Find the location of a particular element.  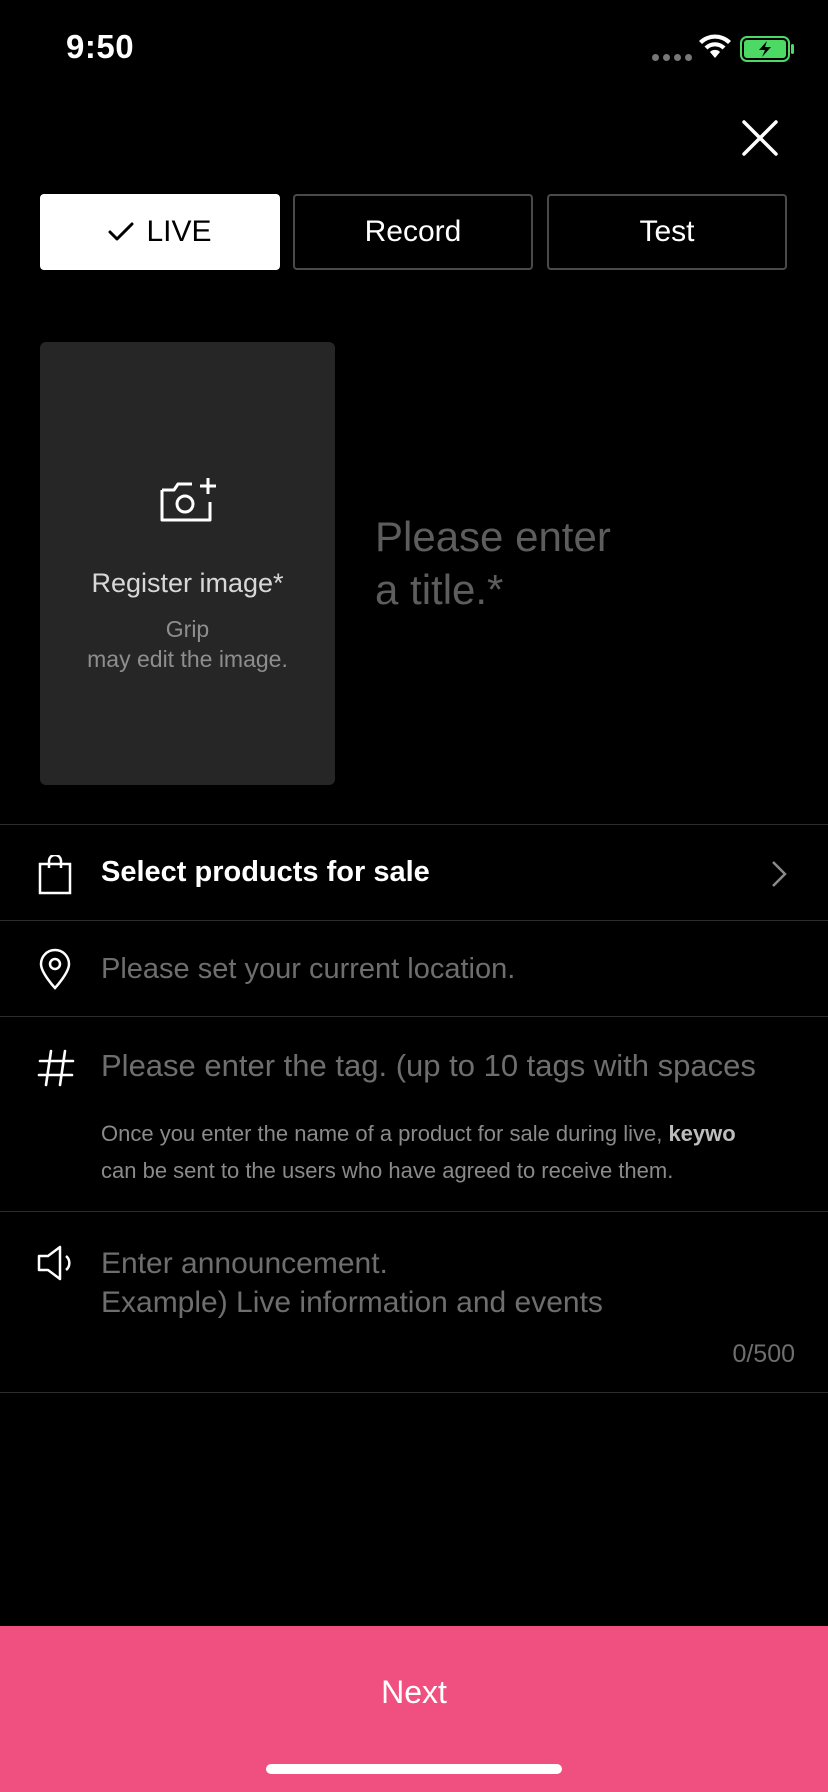

next-button-label: Next is located at coordinates (414, 1692).